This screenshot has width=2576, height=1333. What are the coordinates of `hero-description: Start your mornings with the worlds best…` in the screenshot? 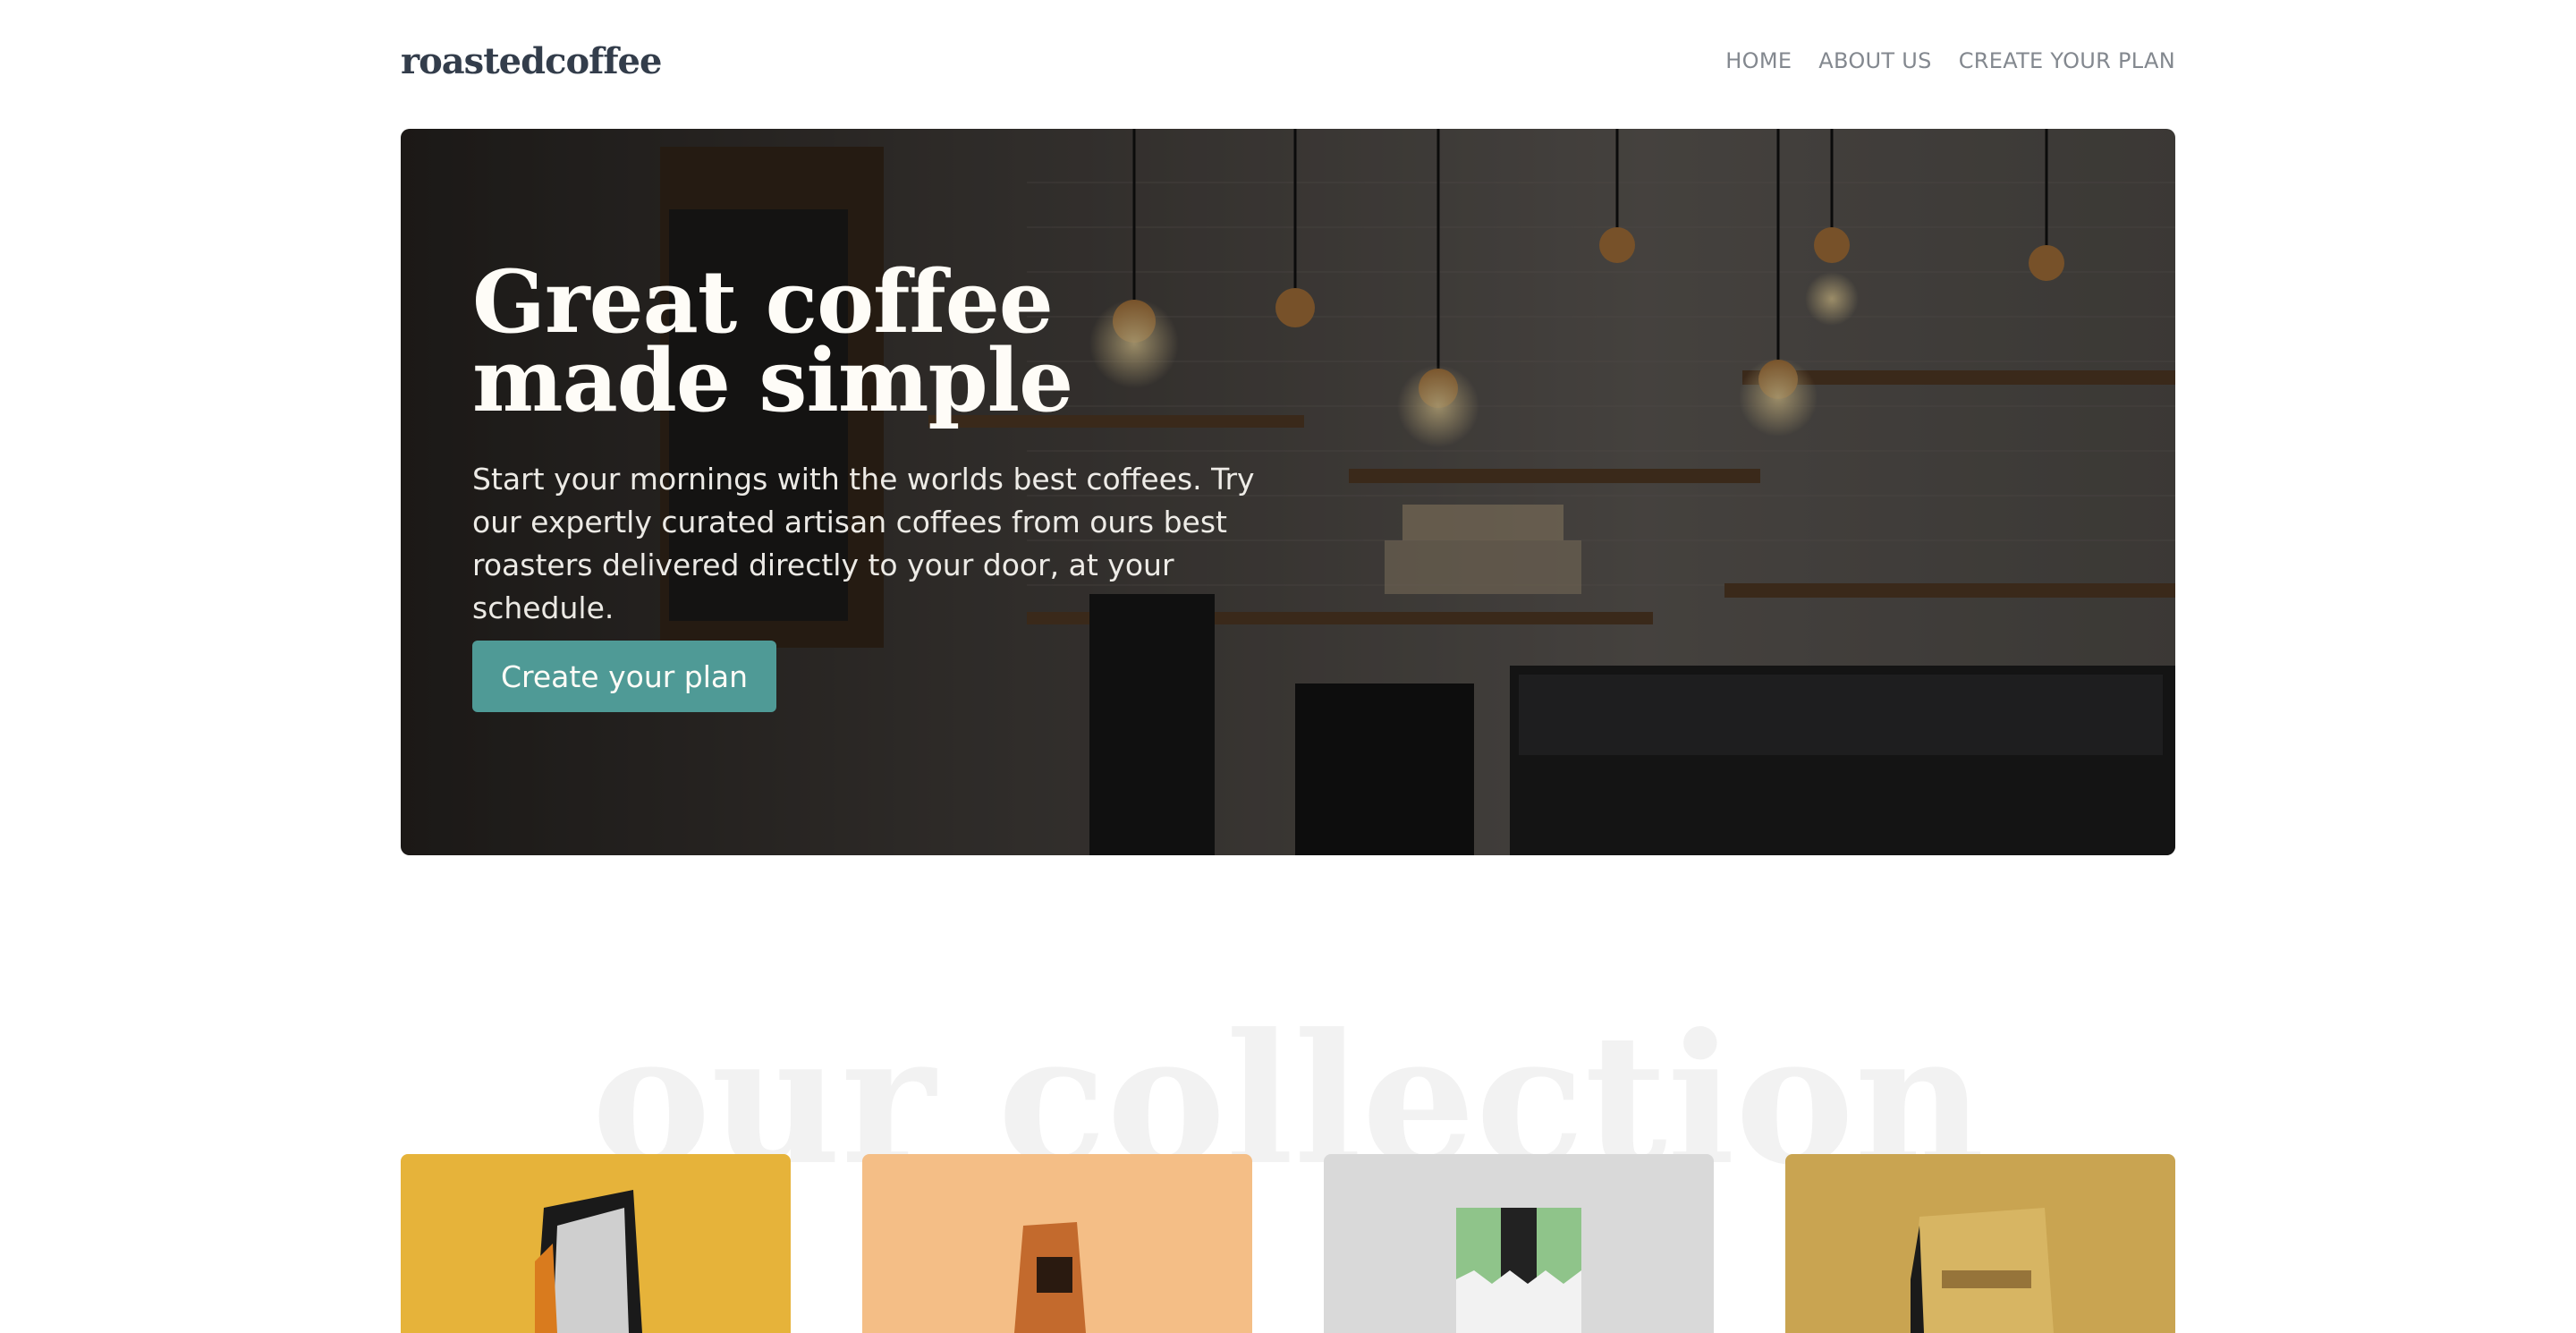 It's located at (863, 543).